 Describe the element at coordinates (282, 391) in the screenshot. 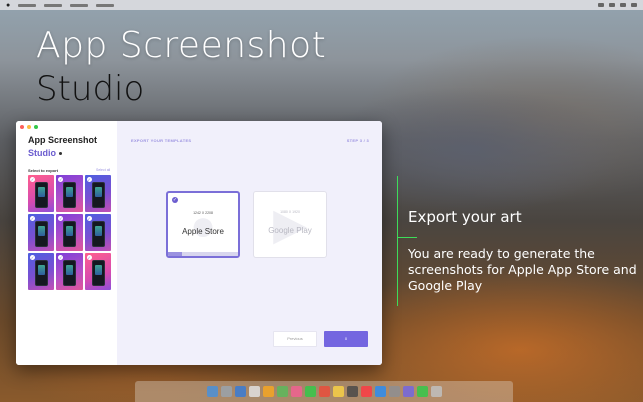

I see `maps-icon` at that location.